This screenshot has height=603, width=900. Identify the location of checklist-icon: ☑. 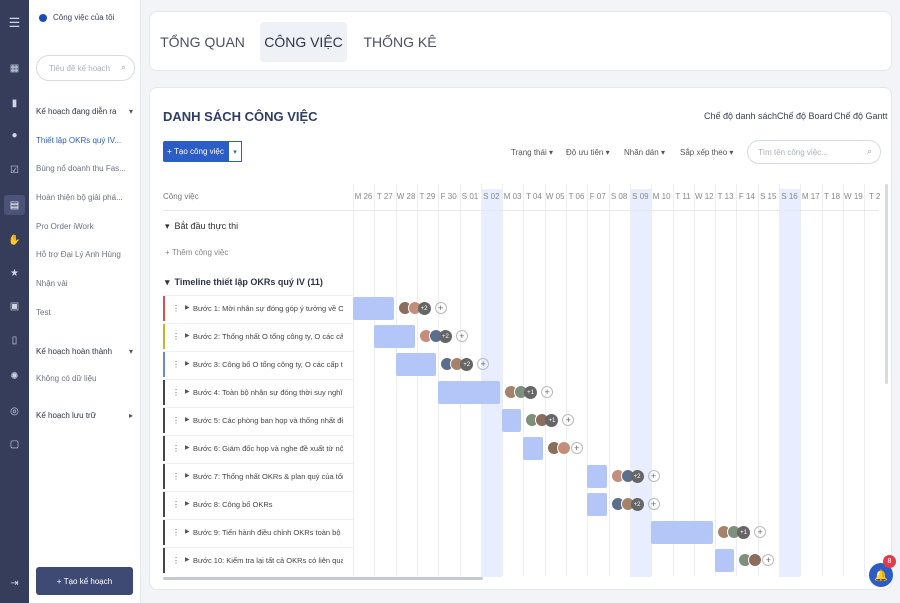
(14, 170).